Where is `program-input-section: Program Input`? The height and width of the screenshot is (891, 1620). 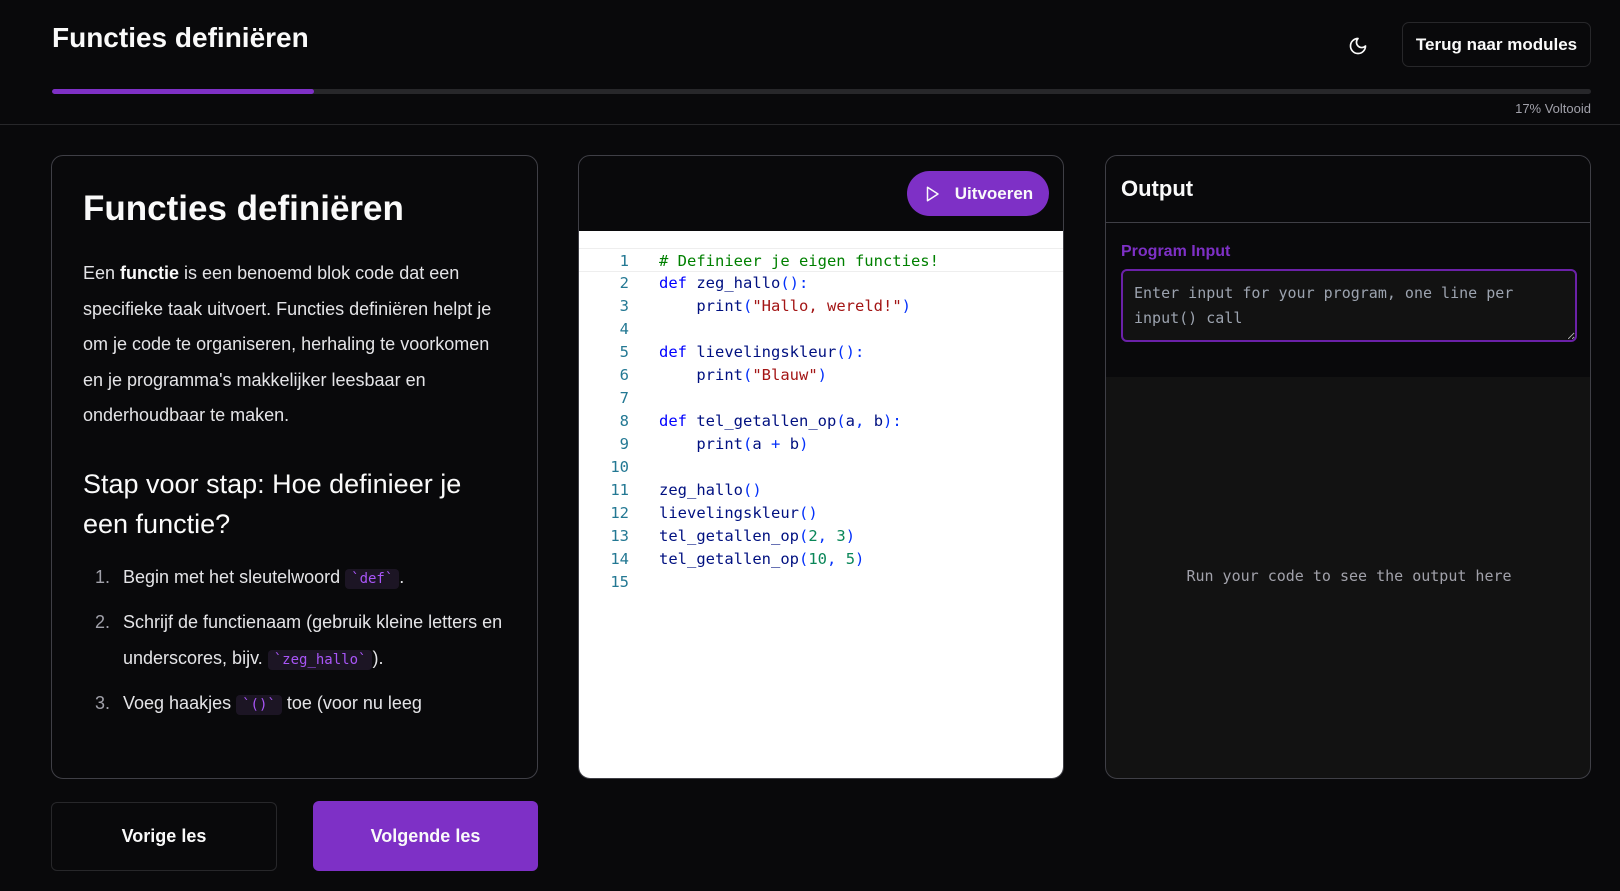
program-input-section: Program Input is located at coordinates (1348, 300).